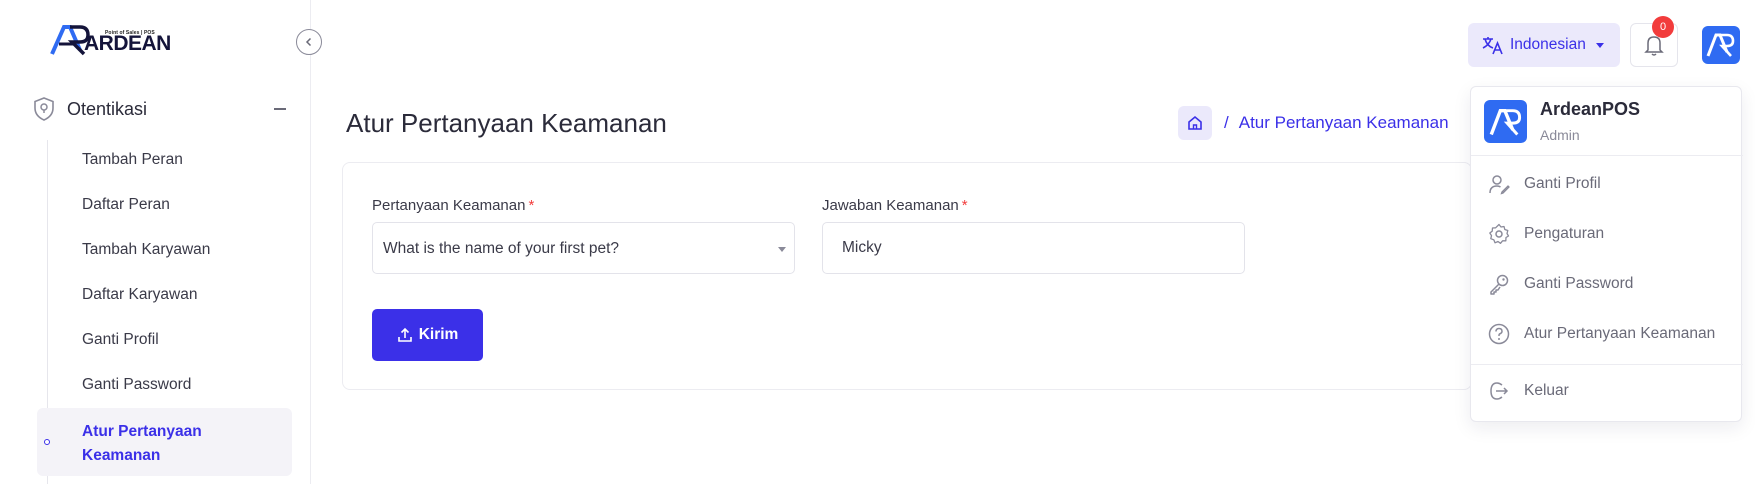  Describe the element at coordinates (47, 442) in the screenshot. I see `active-dot-icon` at that location.